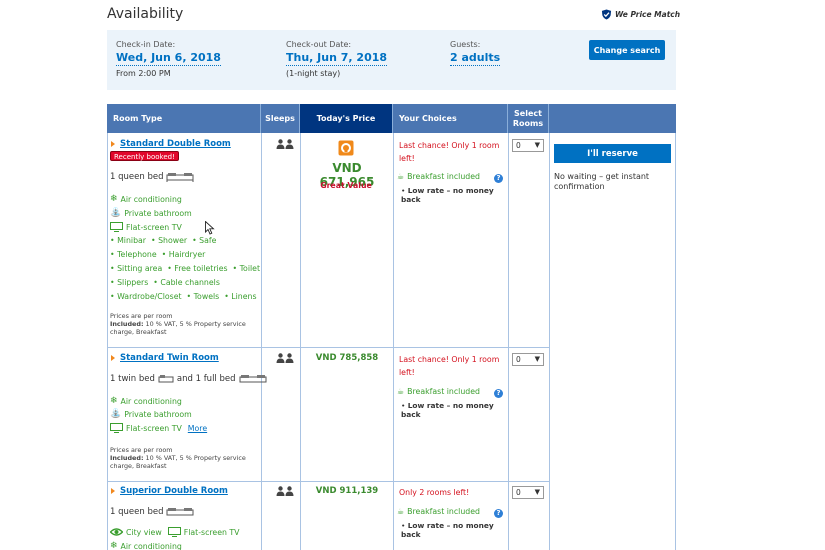 The width and height of the screenshot is (825, 550). Describe the element at coordinates (158, 428) in the screenshot. I see `facility-item: Flat-screen TV More` at that location.